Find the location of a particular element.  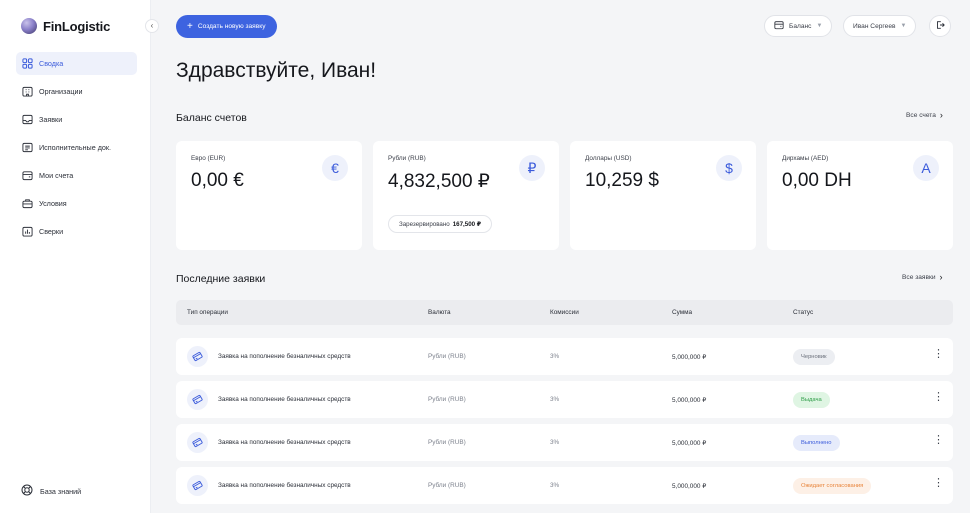

create-request-button: + Создать новую заявку is located at coordinates (226, 26).